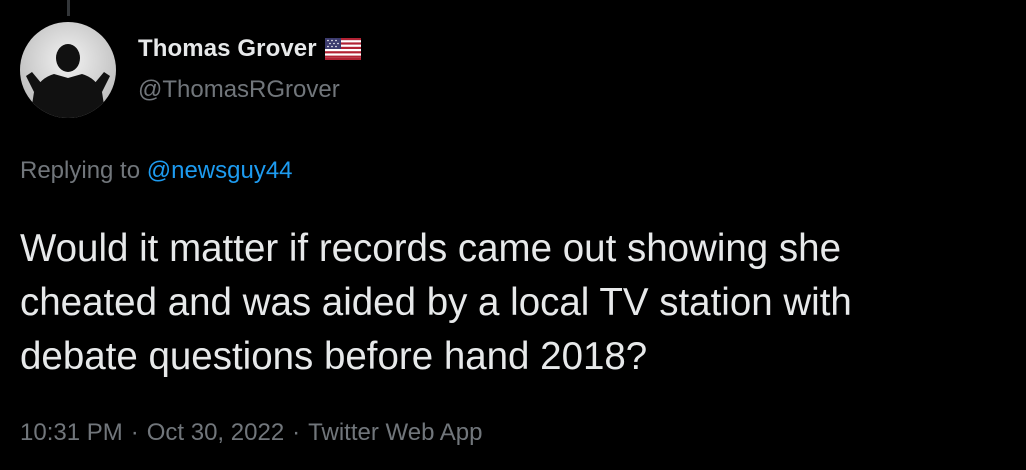 The height and width of the screenshot is (470, 1026). What do you see at coordinates (68, 8) in the screenshot?
I see `thread-connector-line` at bounding box center [68, 8].